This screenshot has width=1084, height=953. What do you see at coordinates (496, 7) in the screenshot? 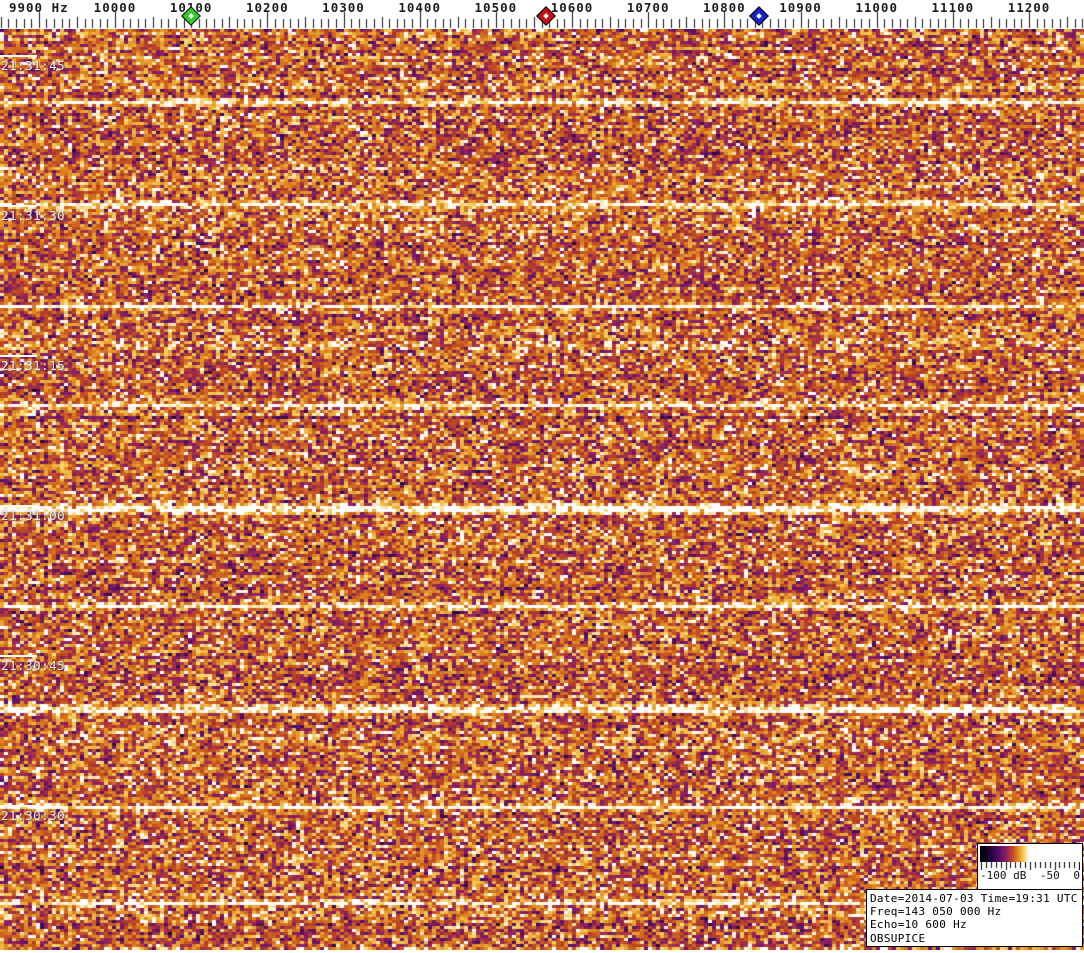
I see `freq-tick-label: 10500` at bounding box center [496, 7].